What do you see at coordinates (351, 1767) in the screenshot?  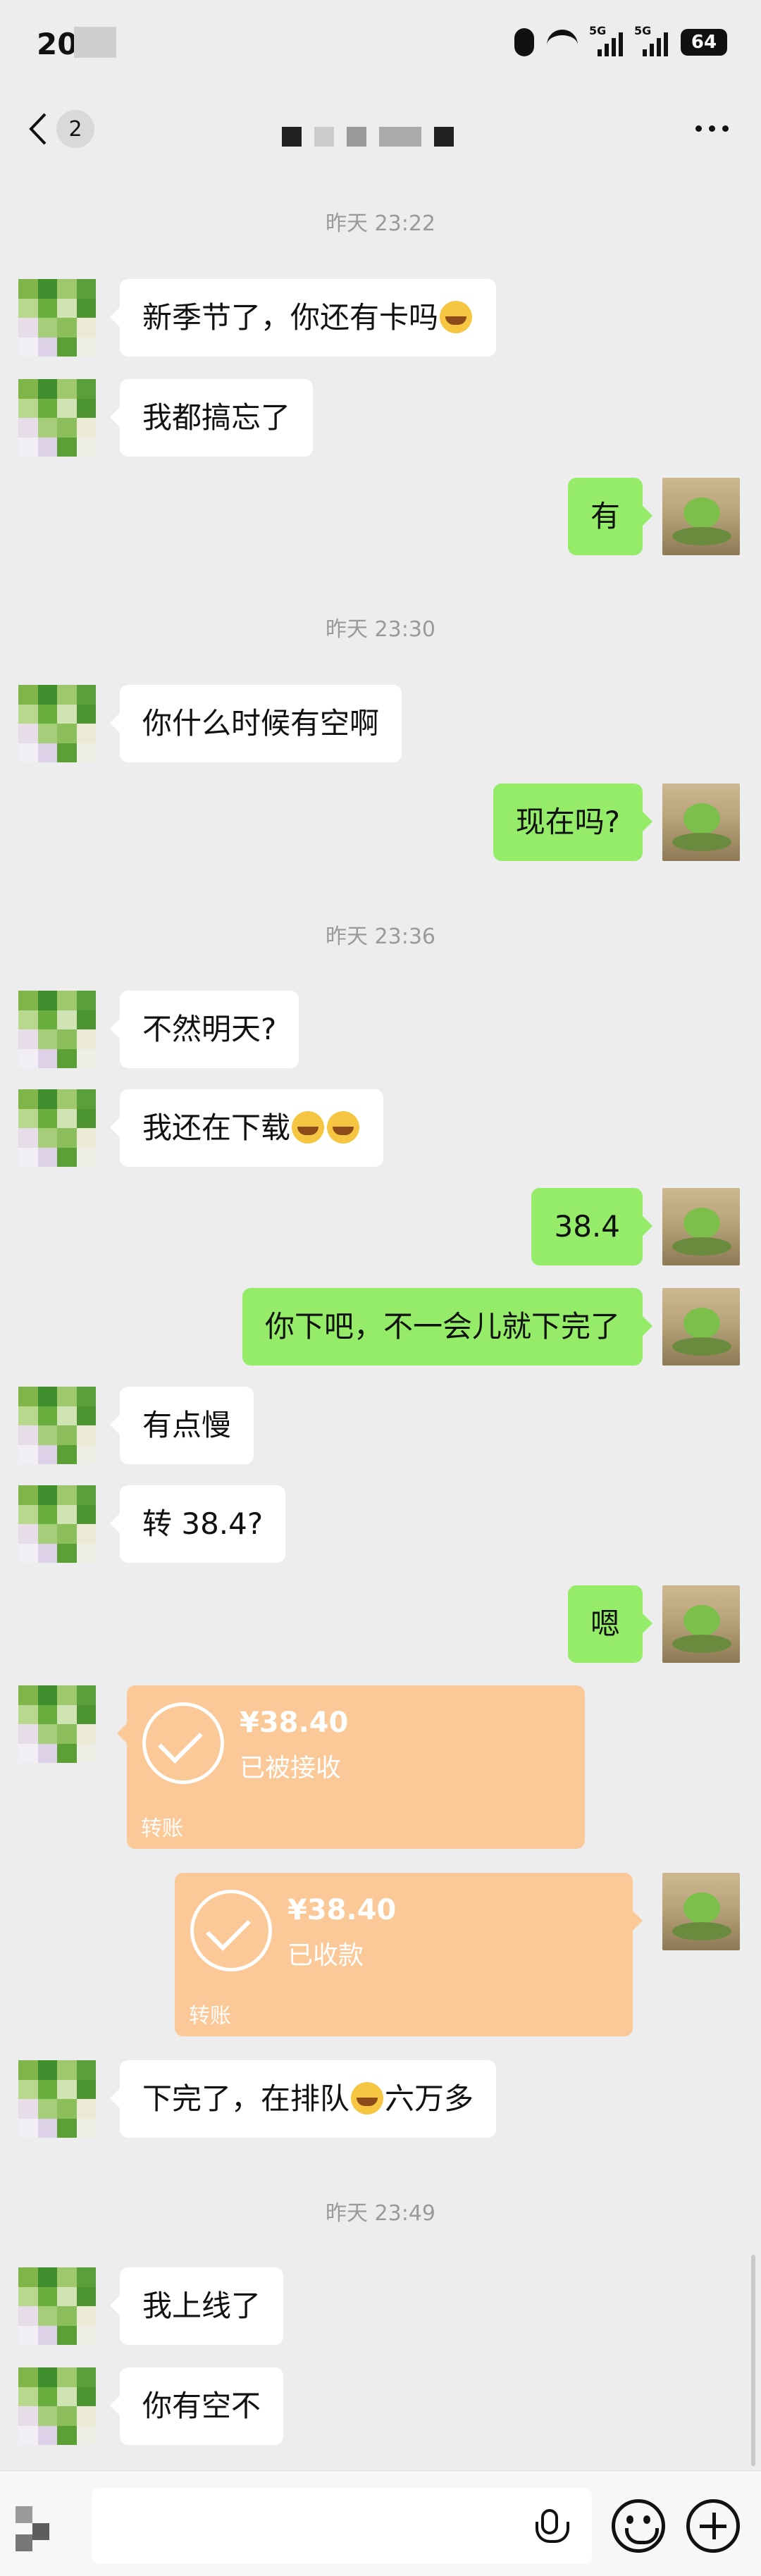 I see `transfer-card-incoming: ¥38.40 已被接收 转账` at bounding box center [351, 1767].